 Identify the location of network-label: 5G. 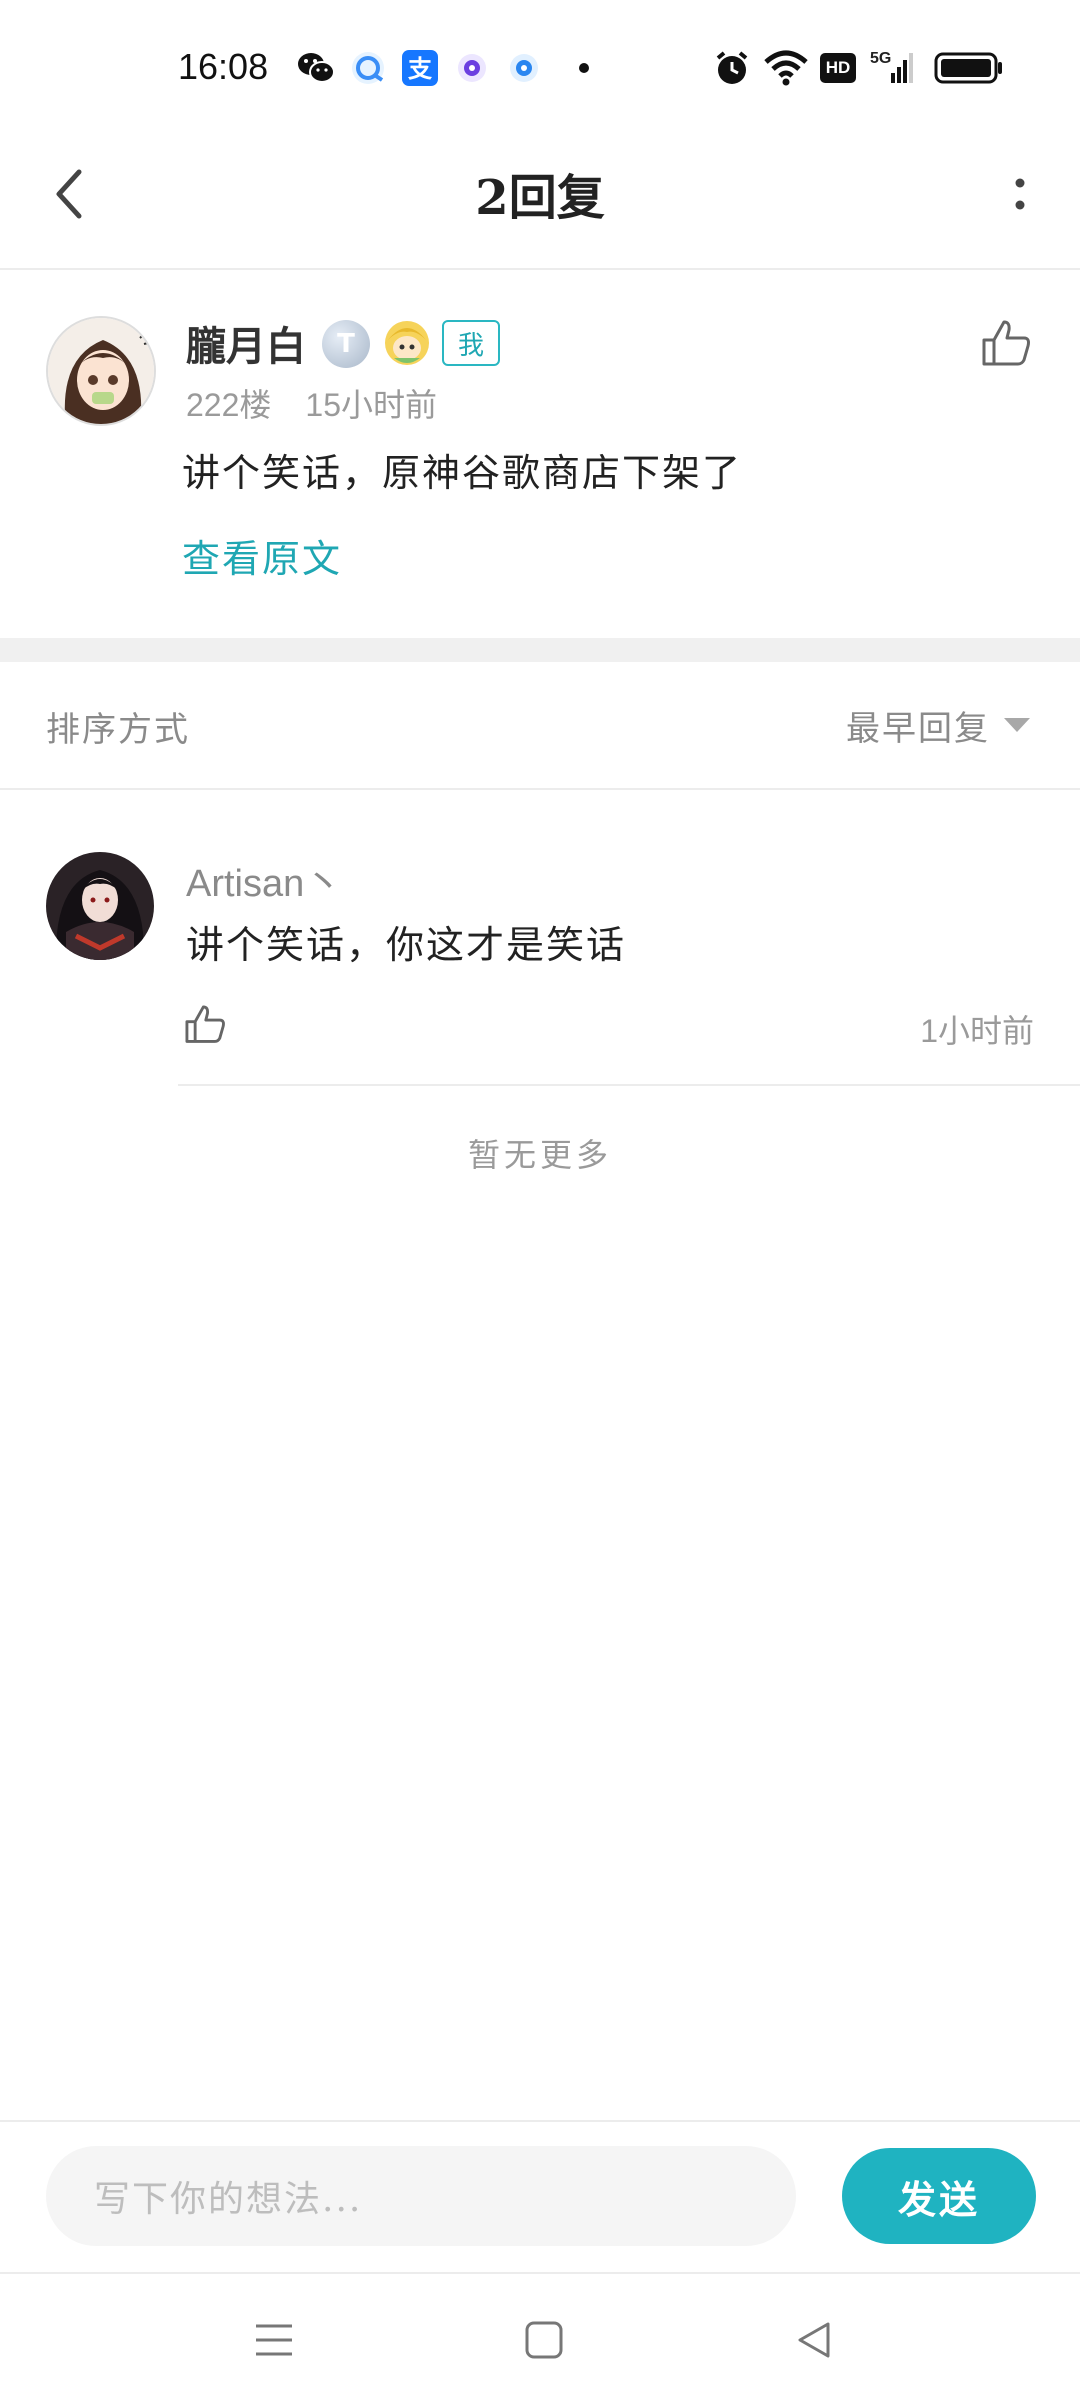
(881, 58).